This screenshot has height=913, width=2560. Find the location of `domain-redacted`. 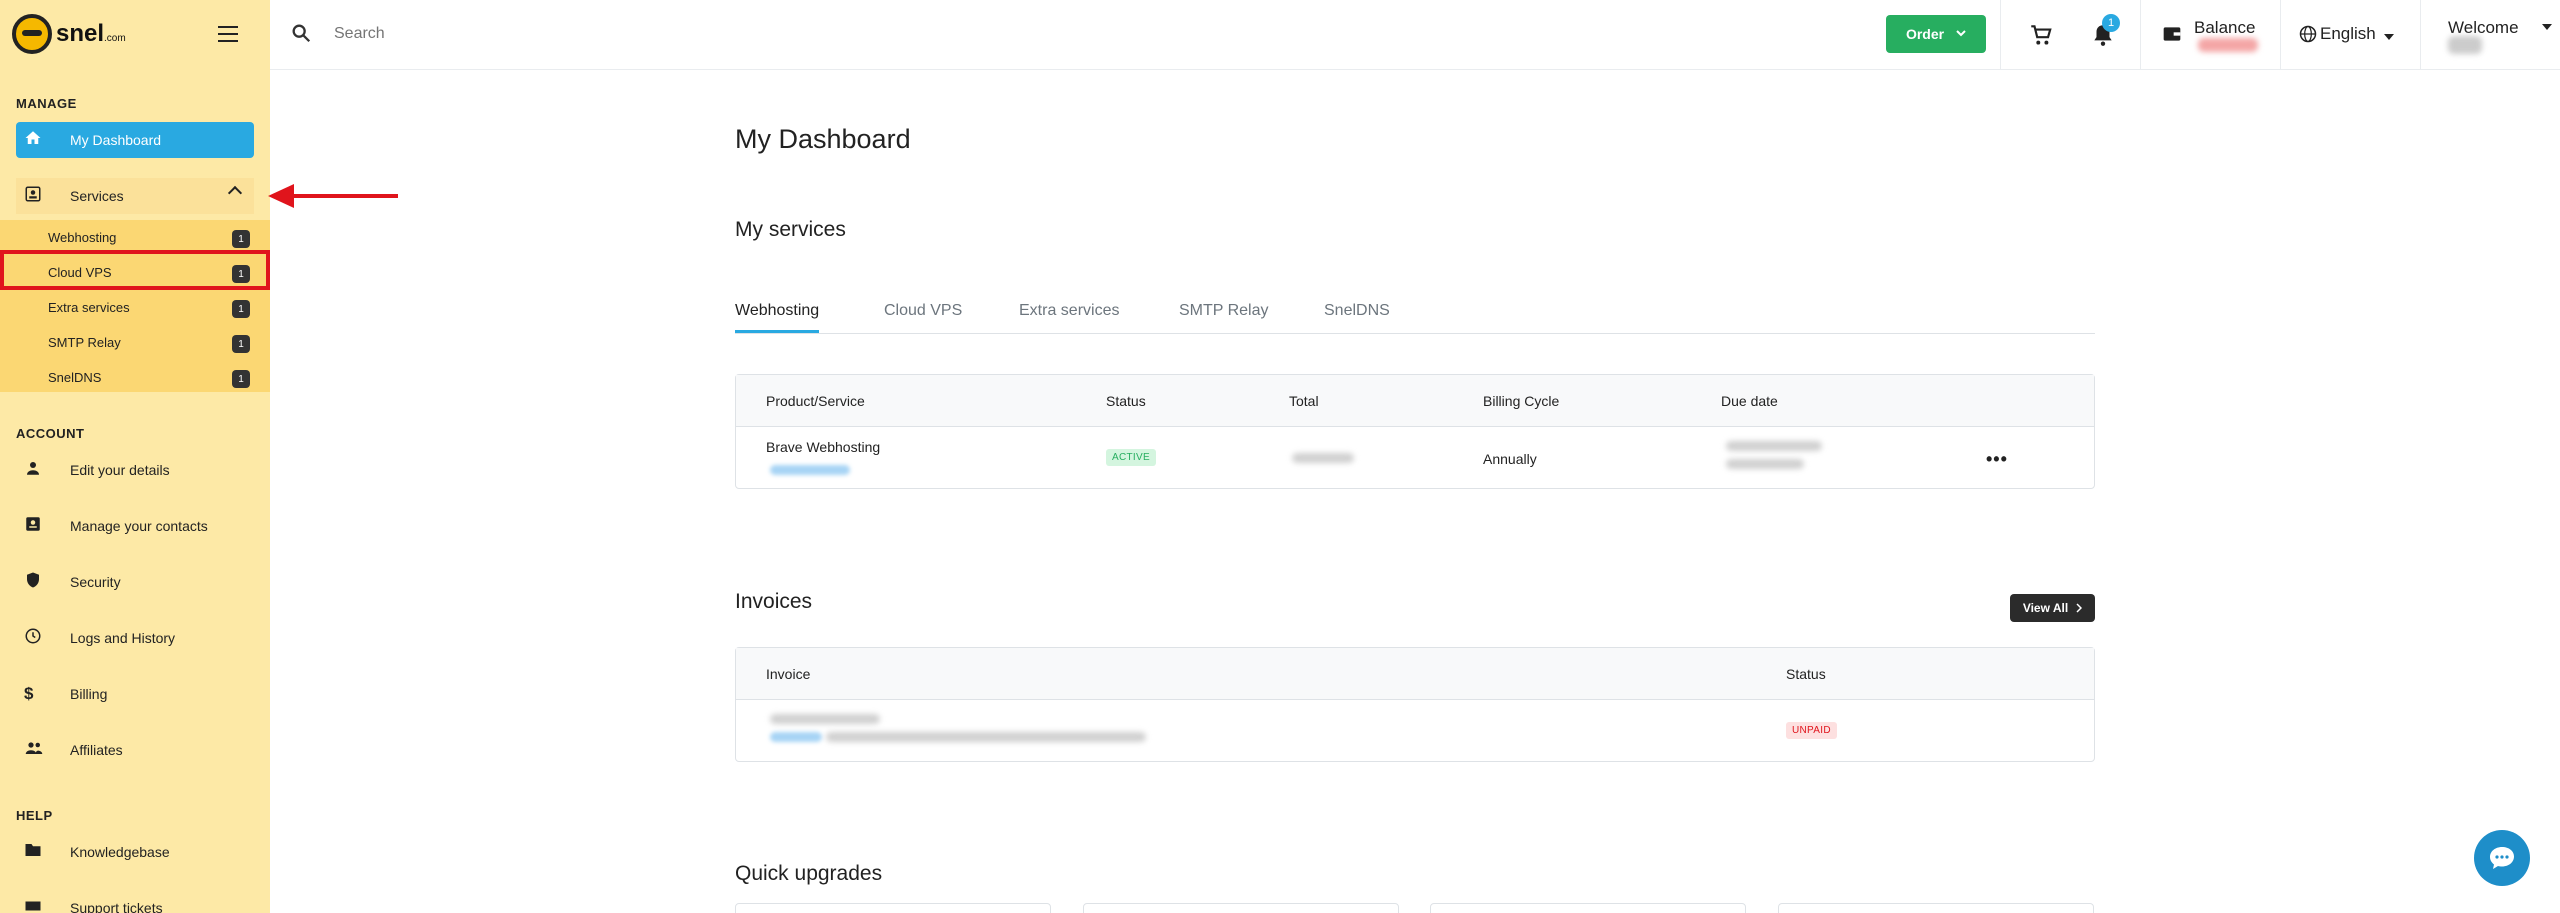

domain-redacted is located at coordinates (810, 470).